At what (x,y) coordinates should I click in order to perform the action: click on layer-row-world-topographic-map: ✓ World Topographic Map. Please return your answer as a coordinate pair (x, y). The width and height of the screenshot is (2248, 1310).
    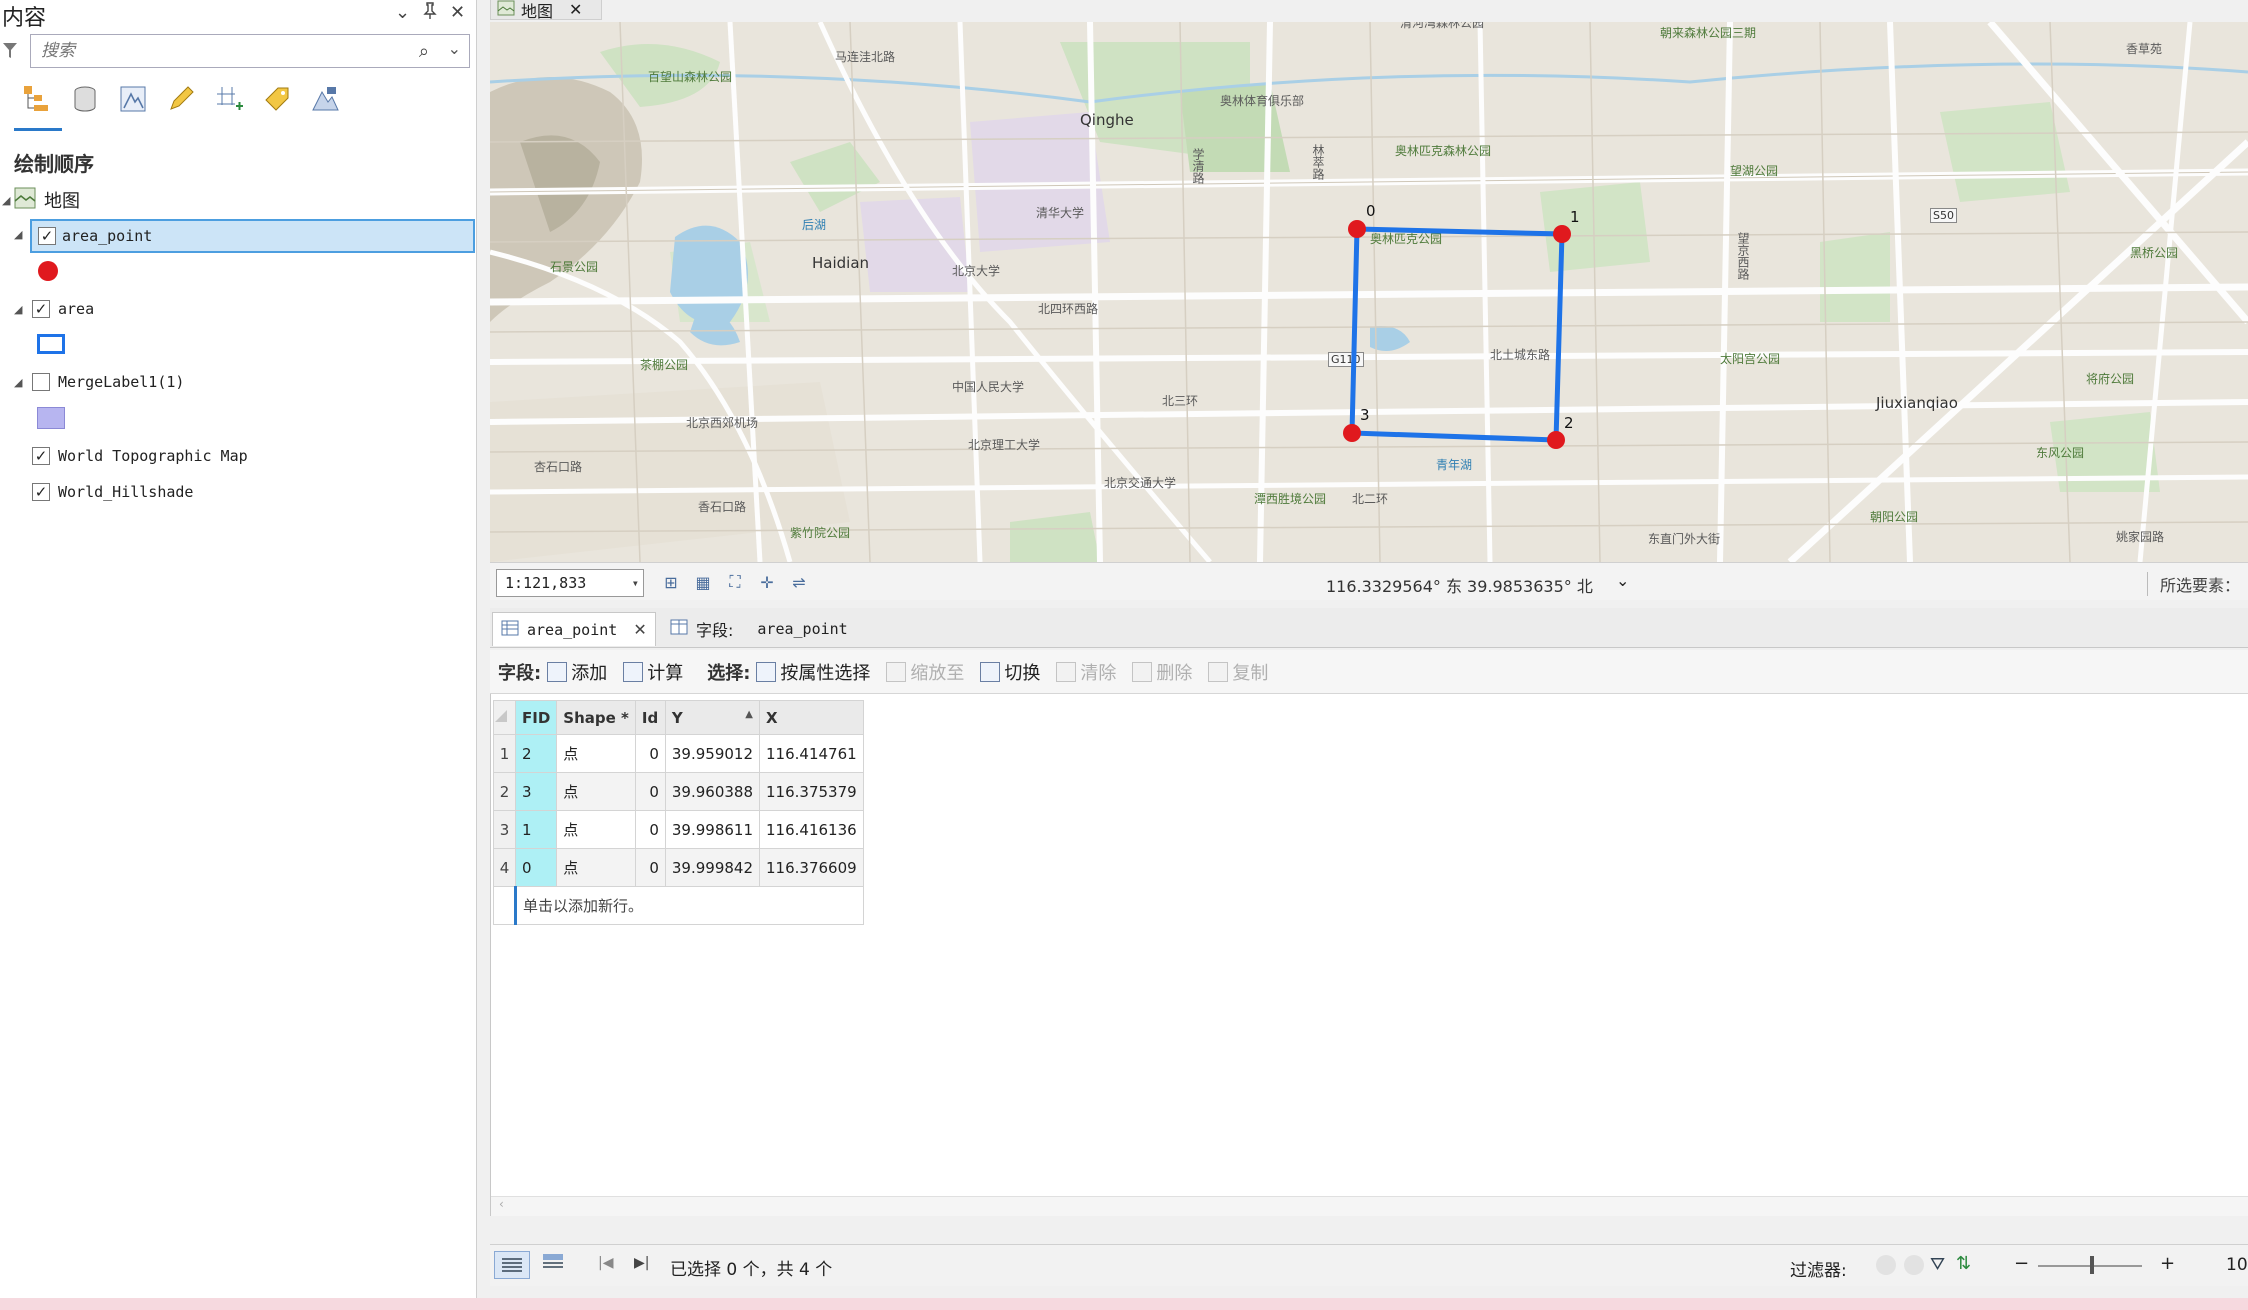
    Looking at the image, I should click on (237, 456).